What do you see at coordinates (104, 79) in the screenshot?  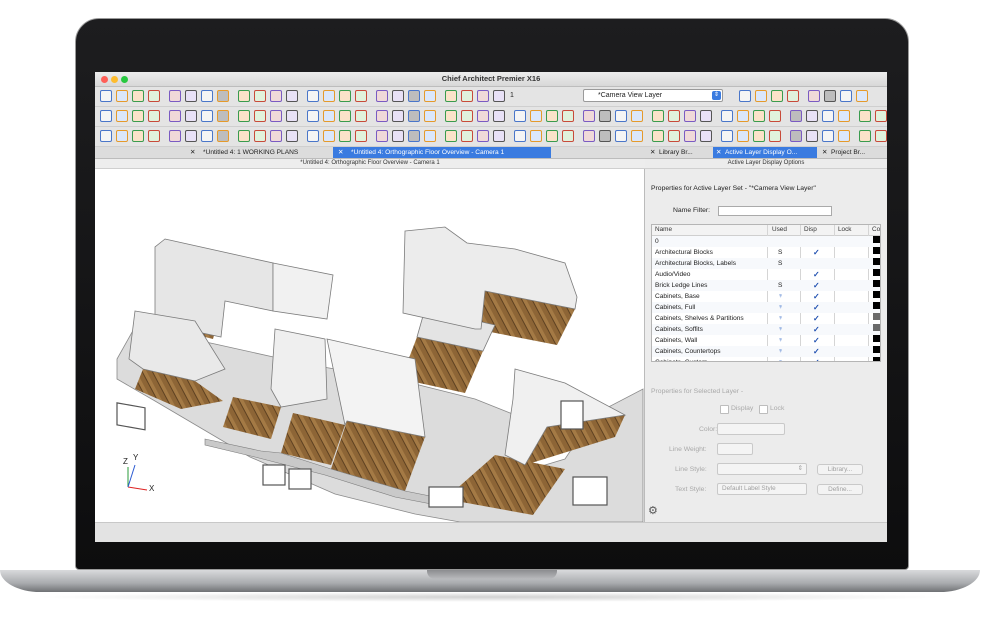 I see `close-window-button` at bounding box center [104, 79].